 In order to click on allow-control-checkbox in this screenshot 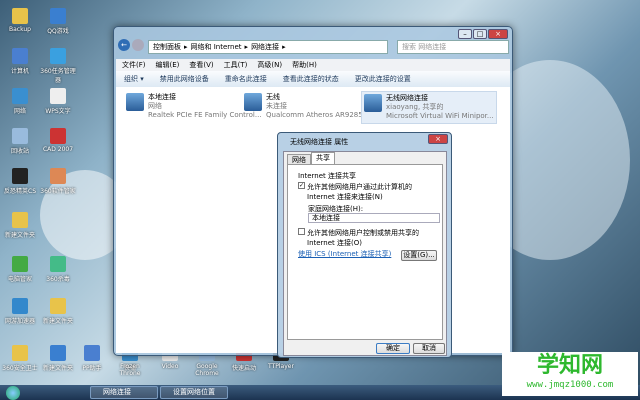, I will do `click(301, 231)`.